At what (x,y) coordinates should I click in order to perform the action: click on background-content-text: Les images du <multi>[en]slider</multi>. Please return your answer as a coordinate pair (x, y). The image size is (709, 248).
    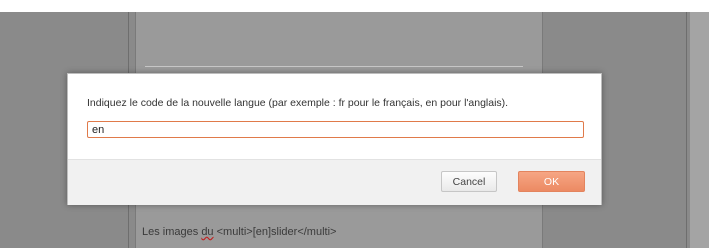
    Looking at the image, I should click on (239, 232).